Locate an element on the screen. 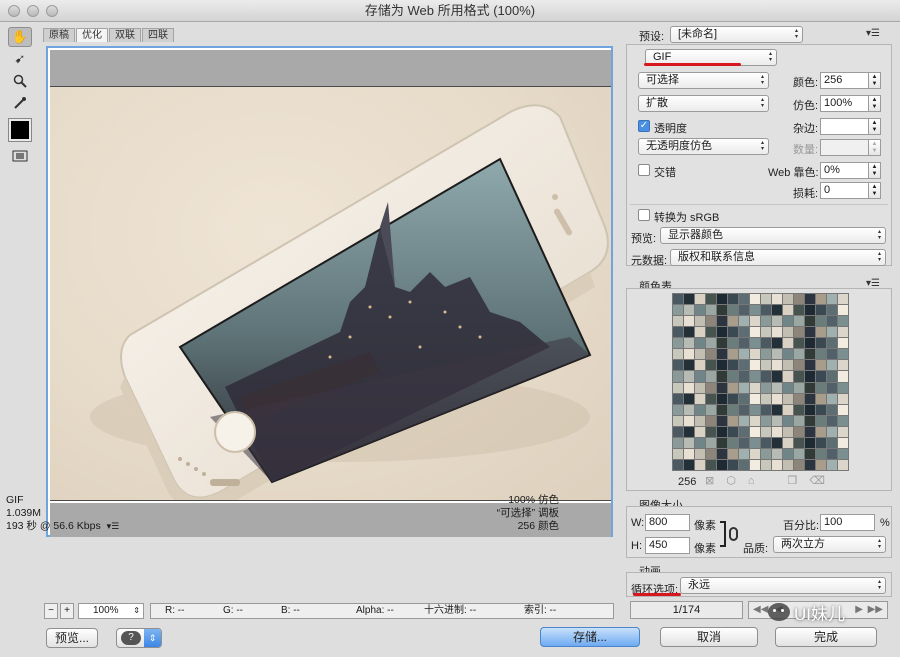  lock-color-icon: ⌂ is located at coordinates (757, 481).